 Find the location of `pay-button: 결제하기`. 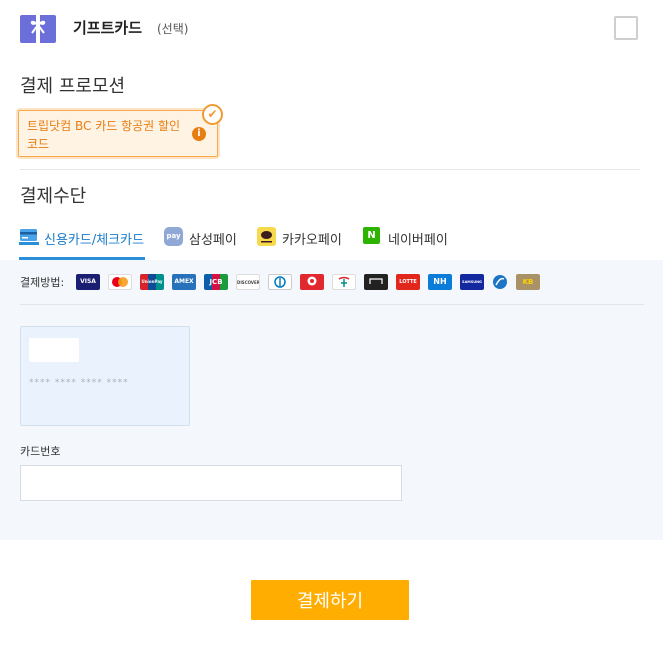

pay-button: 결제하기 is located at coordinates (330, 600).